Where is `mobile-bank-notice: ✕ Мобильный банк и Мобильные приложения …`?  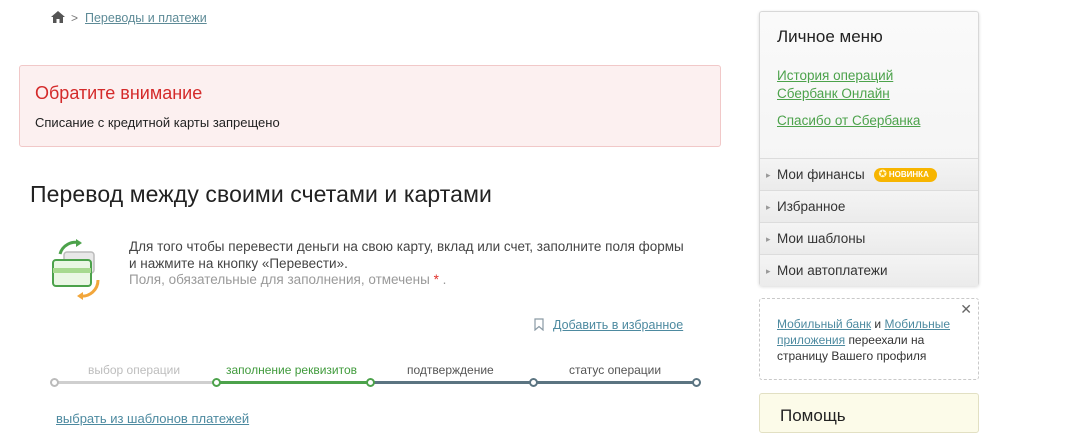
mobile-bank-notice: ✕ Мобильный банк и Мобильные приложения … is located at coordinates (869, 339).